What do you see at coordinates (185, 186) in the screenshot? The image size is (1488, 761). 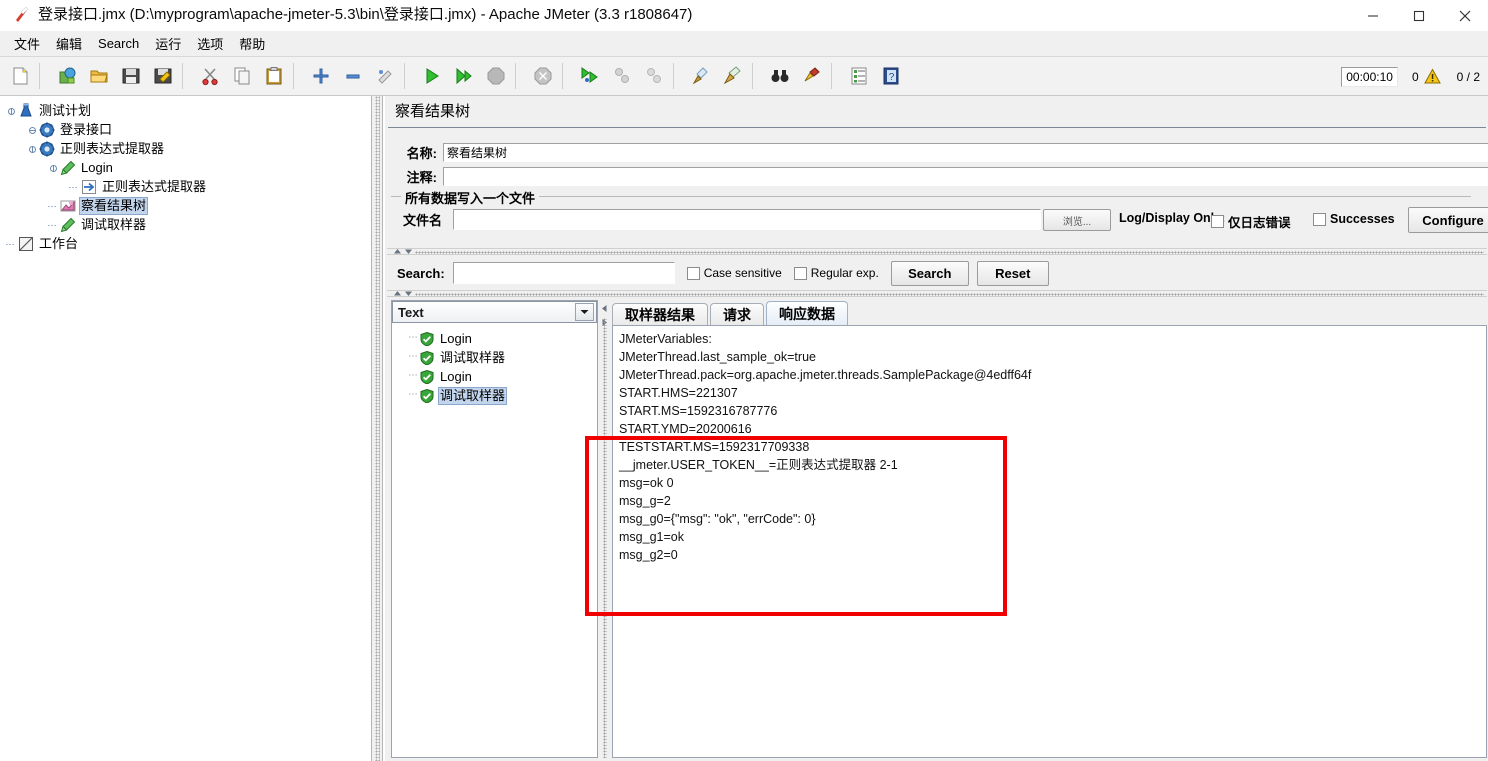 I see `tree-node-regex-extractor: 正则表达式提取器` at bounding box center [185, 186].